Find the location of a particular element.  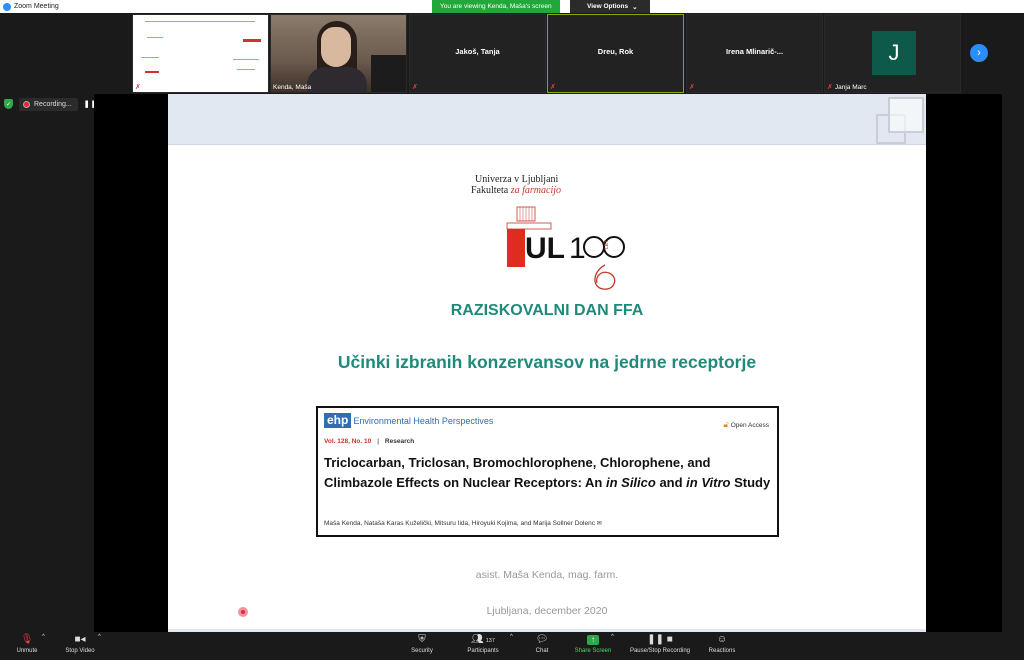

svg-text: LET is located at coordinates (607, 244).